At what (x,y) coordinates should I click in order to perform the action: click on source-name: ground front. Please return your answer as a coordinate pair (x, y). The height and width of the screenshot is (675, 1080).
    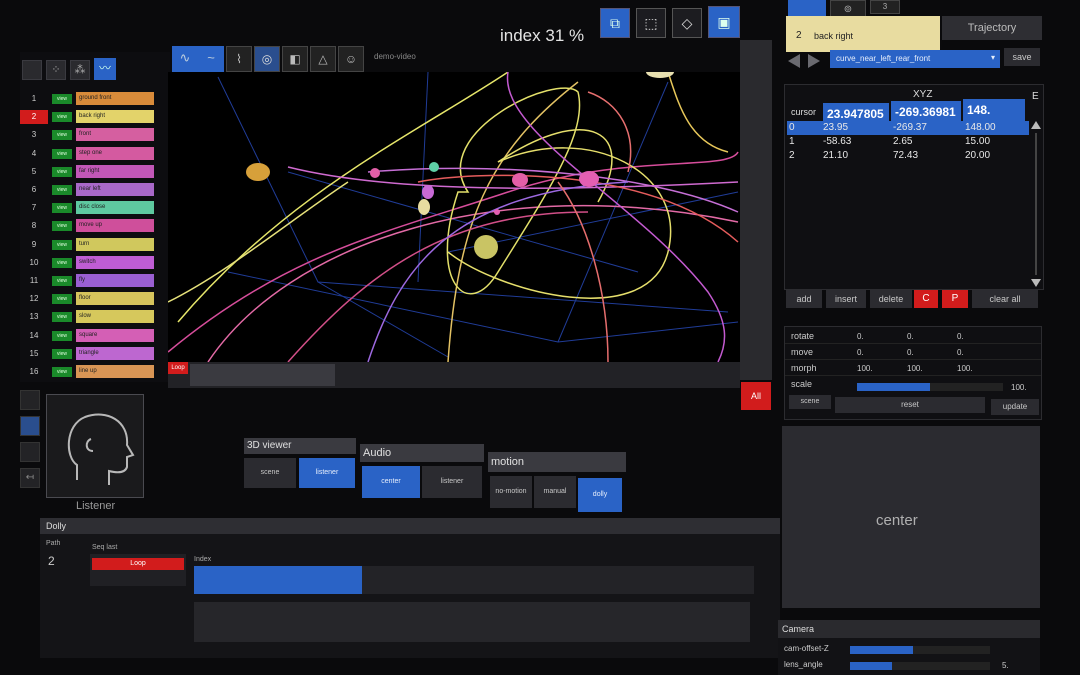
    Looking at the image, I should click on (115, 98).